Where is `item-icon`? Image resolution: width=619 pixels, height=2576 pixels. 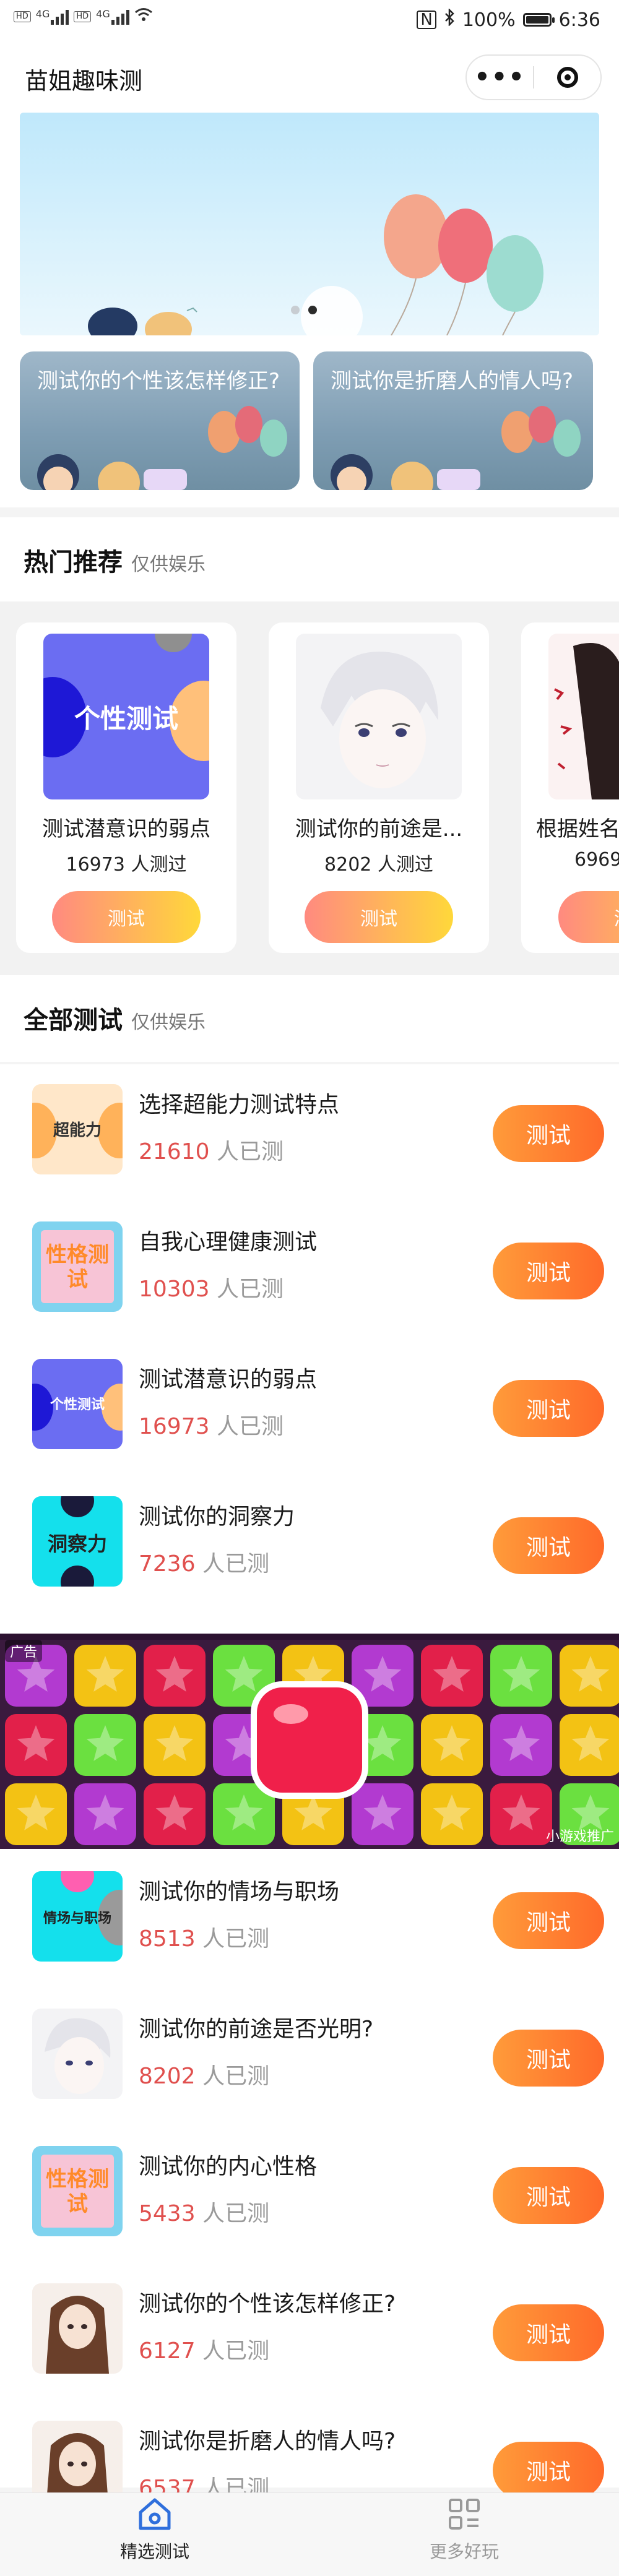 item-icon is located at coordinates (77, 2054).